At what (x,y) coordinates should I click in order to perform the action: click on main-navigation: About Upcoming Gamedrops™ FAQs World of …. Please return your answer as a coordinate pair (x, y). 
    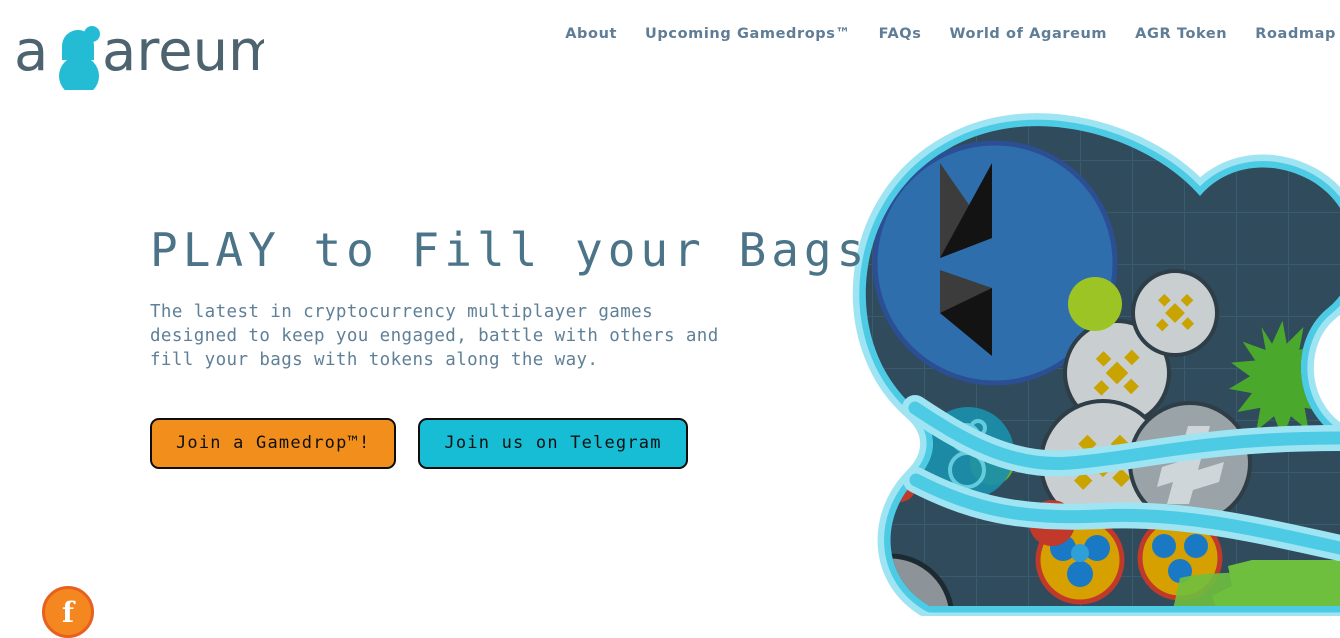
    Looking at the image, I should click on (945, 34).